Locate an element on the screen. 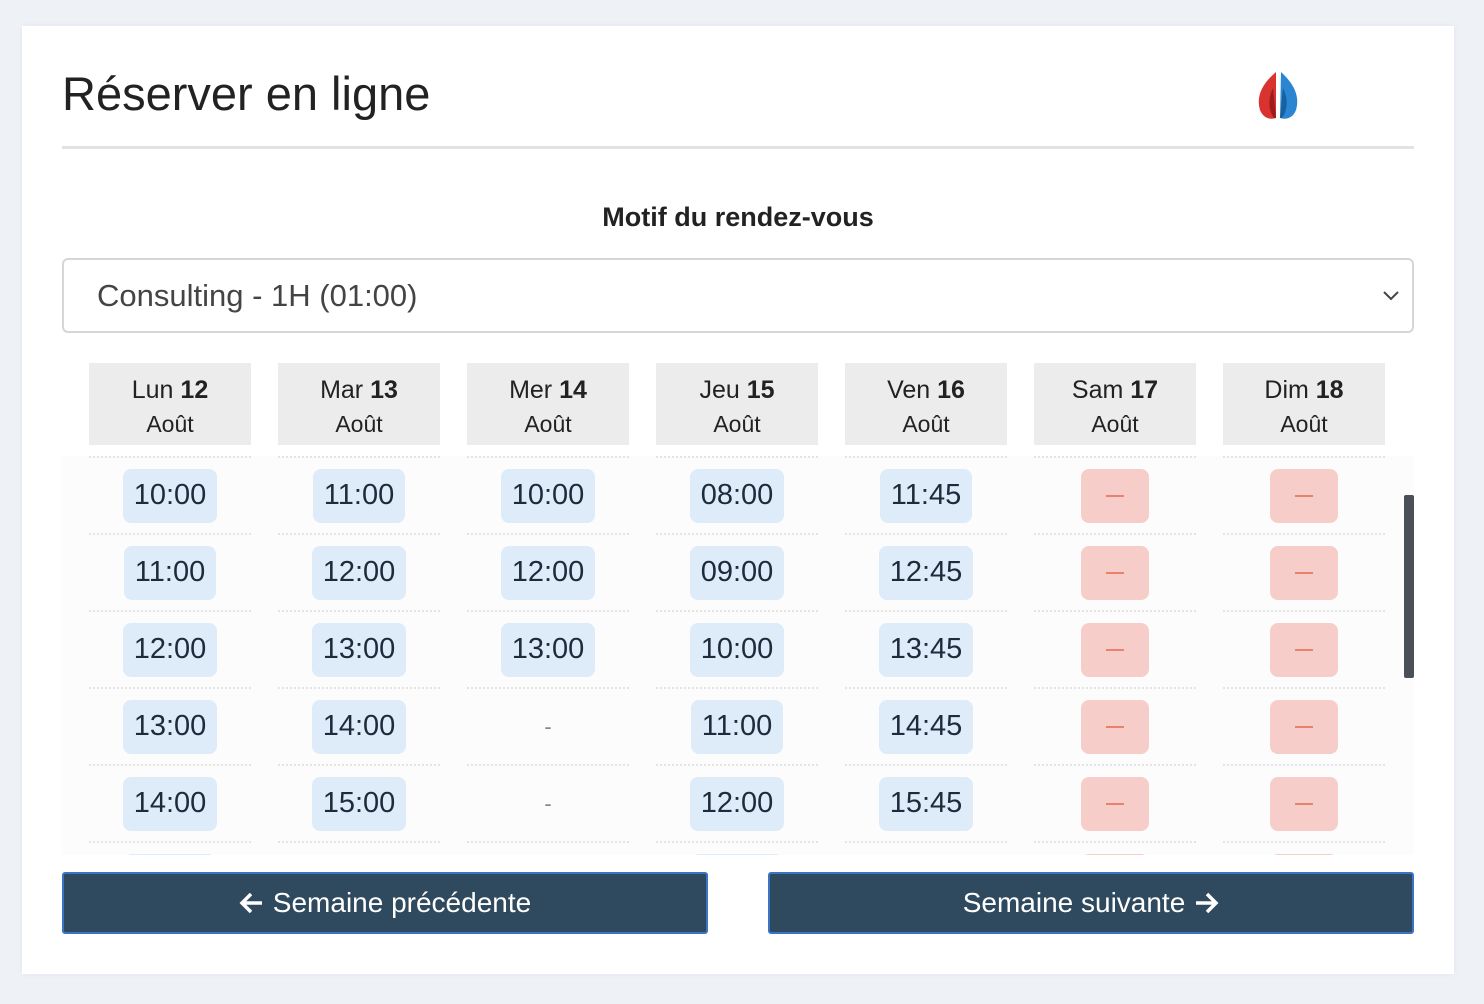  day-column: 11:45 12:45 13:45 14:45 15:45 is located at coordinates (926, 655).